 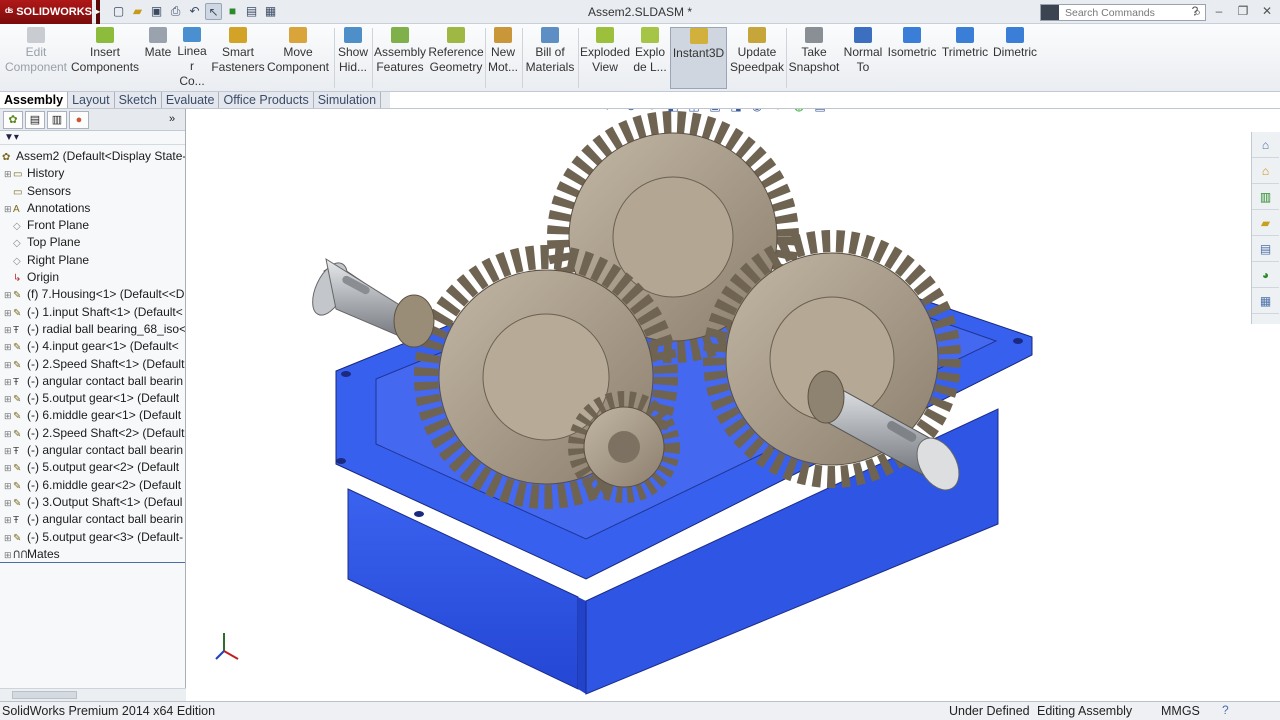 What do you see at coordinates (778, 112) in the screenshot?
I see `edit-appearance-icon: ●` at bounding box center [778, 112].